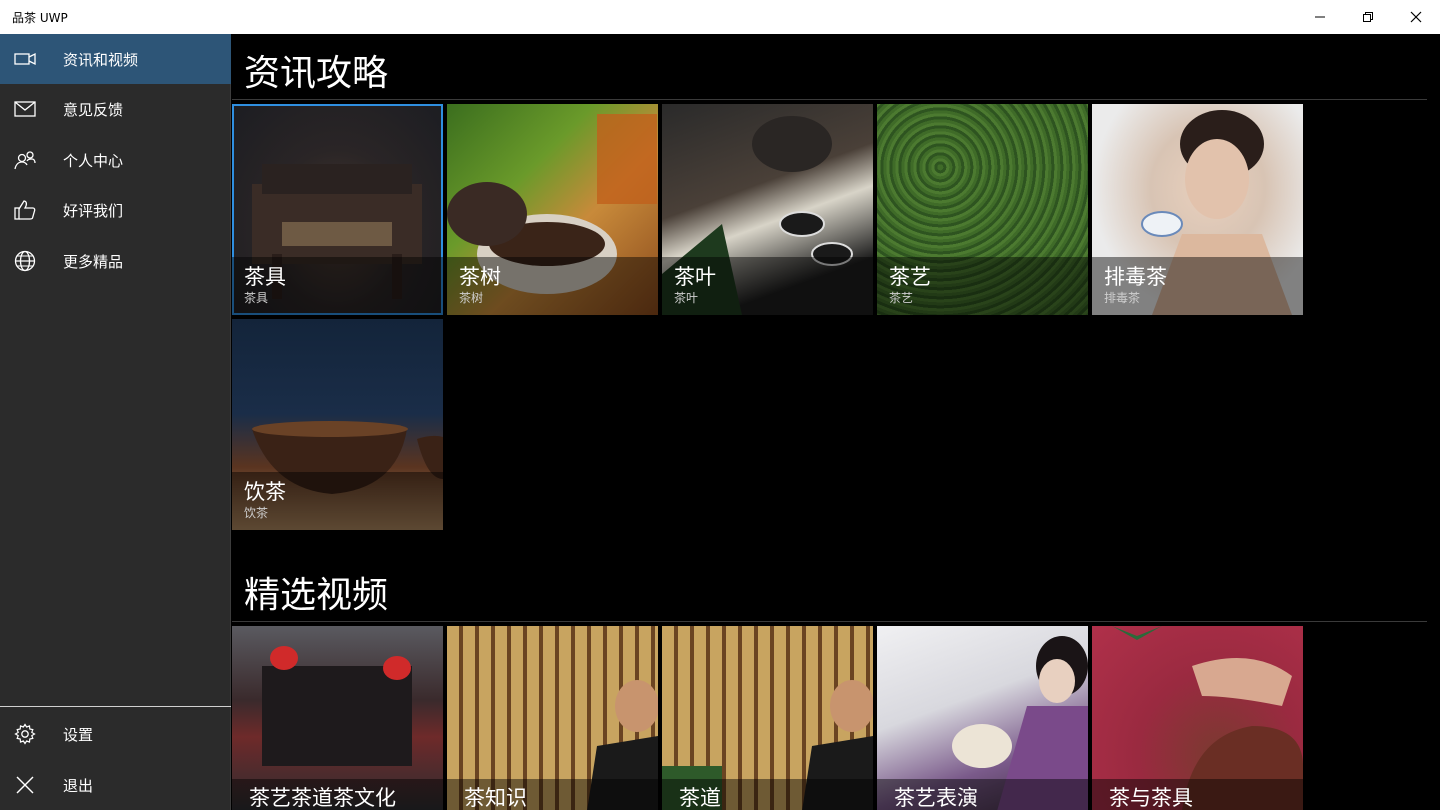 This screenshot has width=1440, height=810. What do you see at coordinates (700, 798) in the screenshot?
I see `tile-title: 茶道` at bounding box center [700, 798].